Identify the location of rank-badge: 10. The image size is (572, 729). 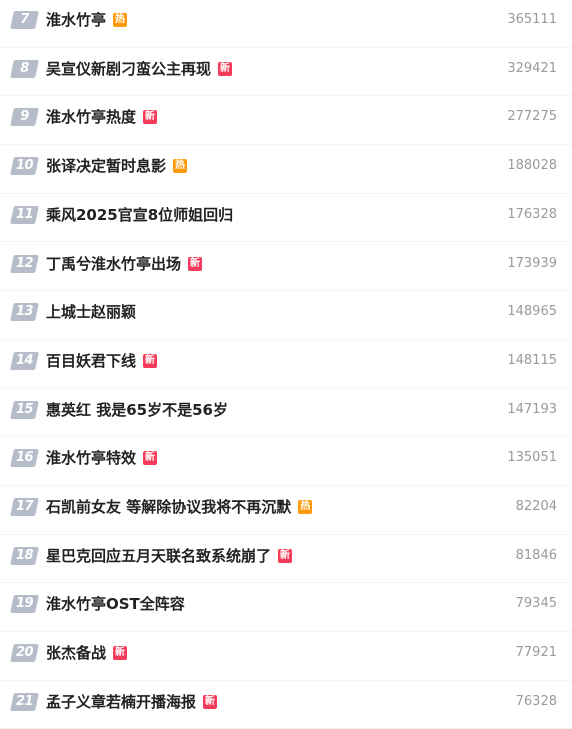
(24, 166).